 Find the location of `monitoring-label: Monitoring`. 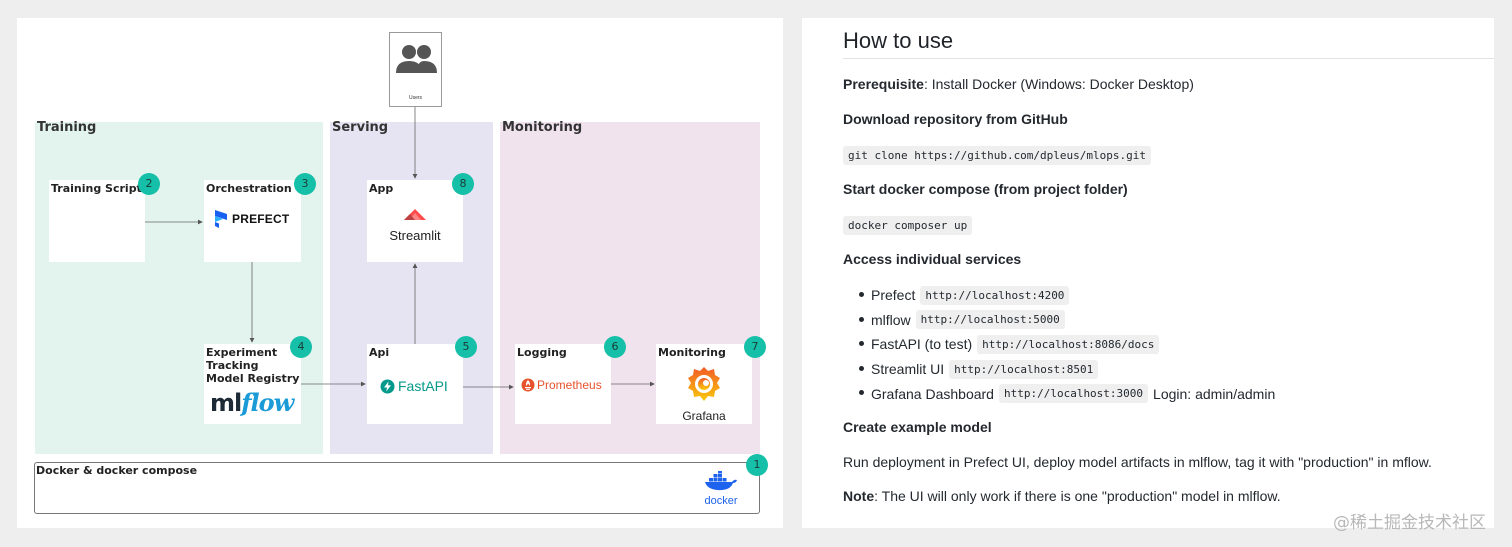

monitoring-label: Monitoring is located at coordinates (692, 352).